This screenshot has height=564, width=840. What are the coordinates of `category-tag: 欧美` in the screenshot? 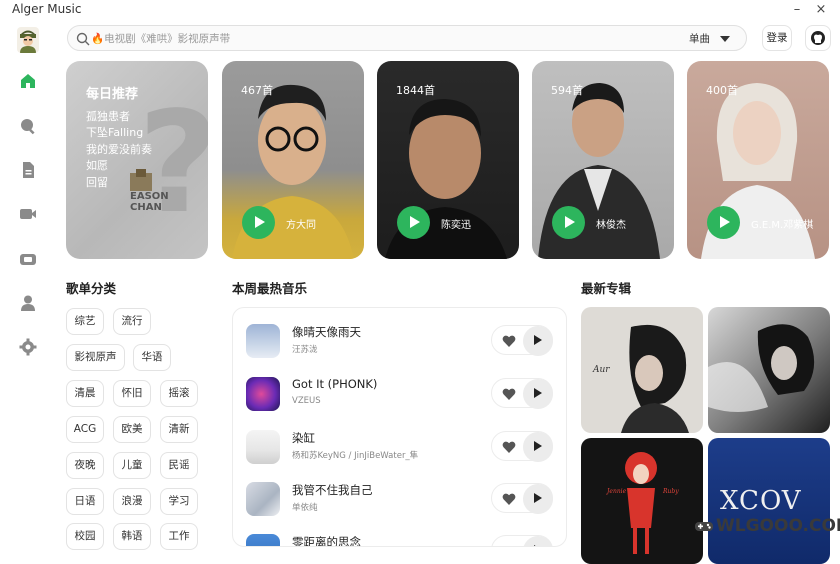 It's located at (132, 429).